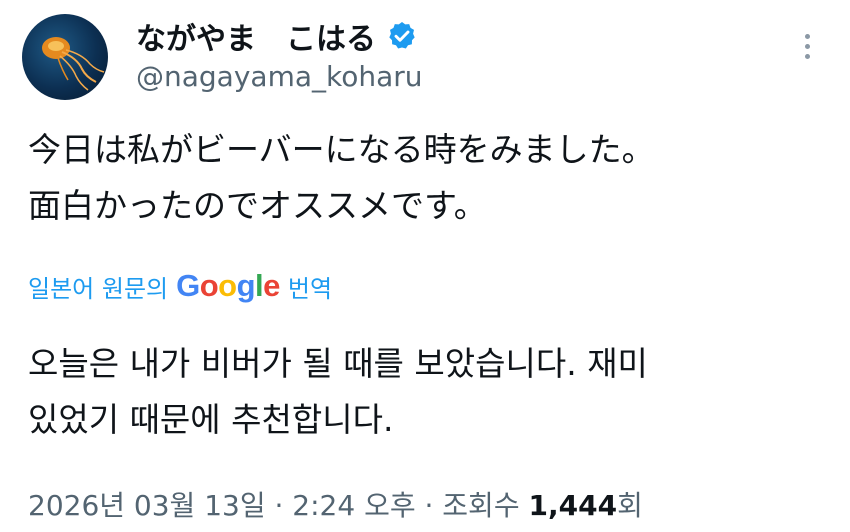  I want to click on avatar, so click(65, 57).